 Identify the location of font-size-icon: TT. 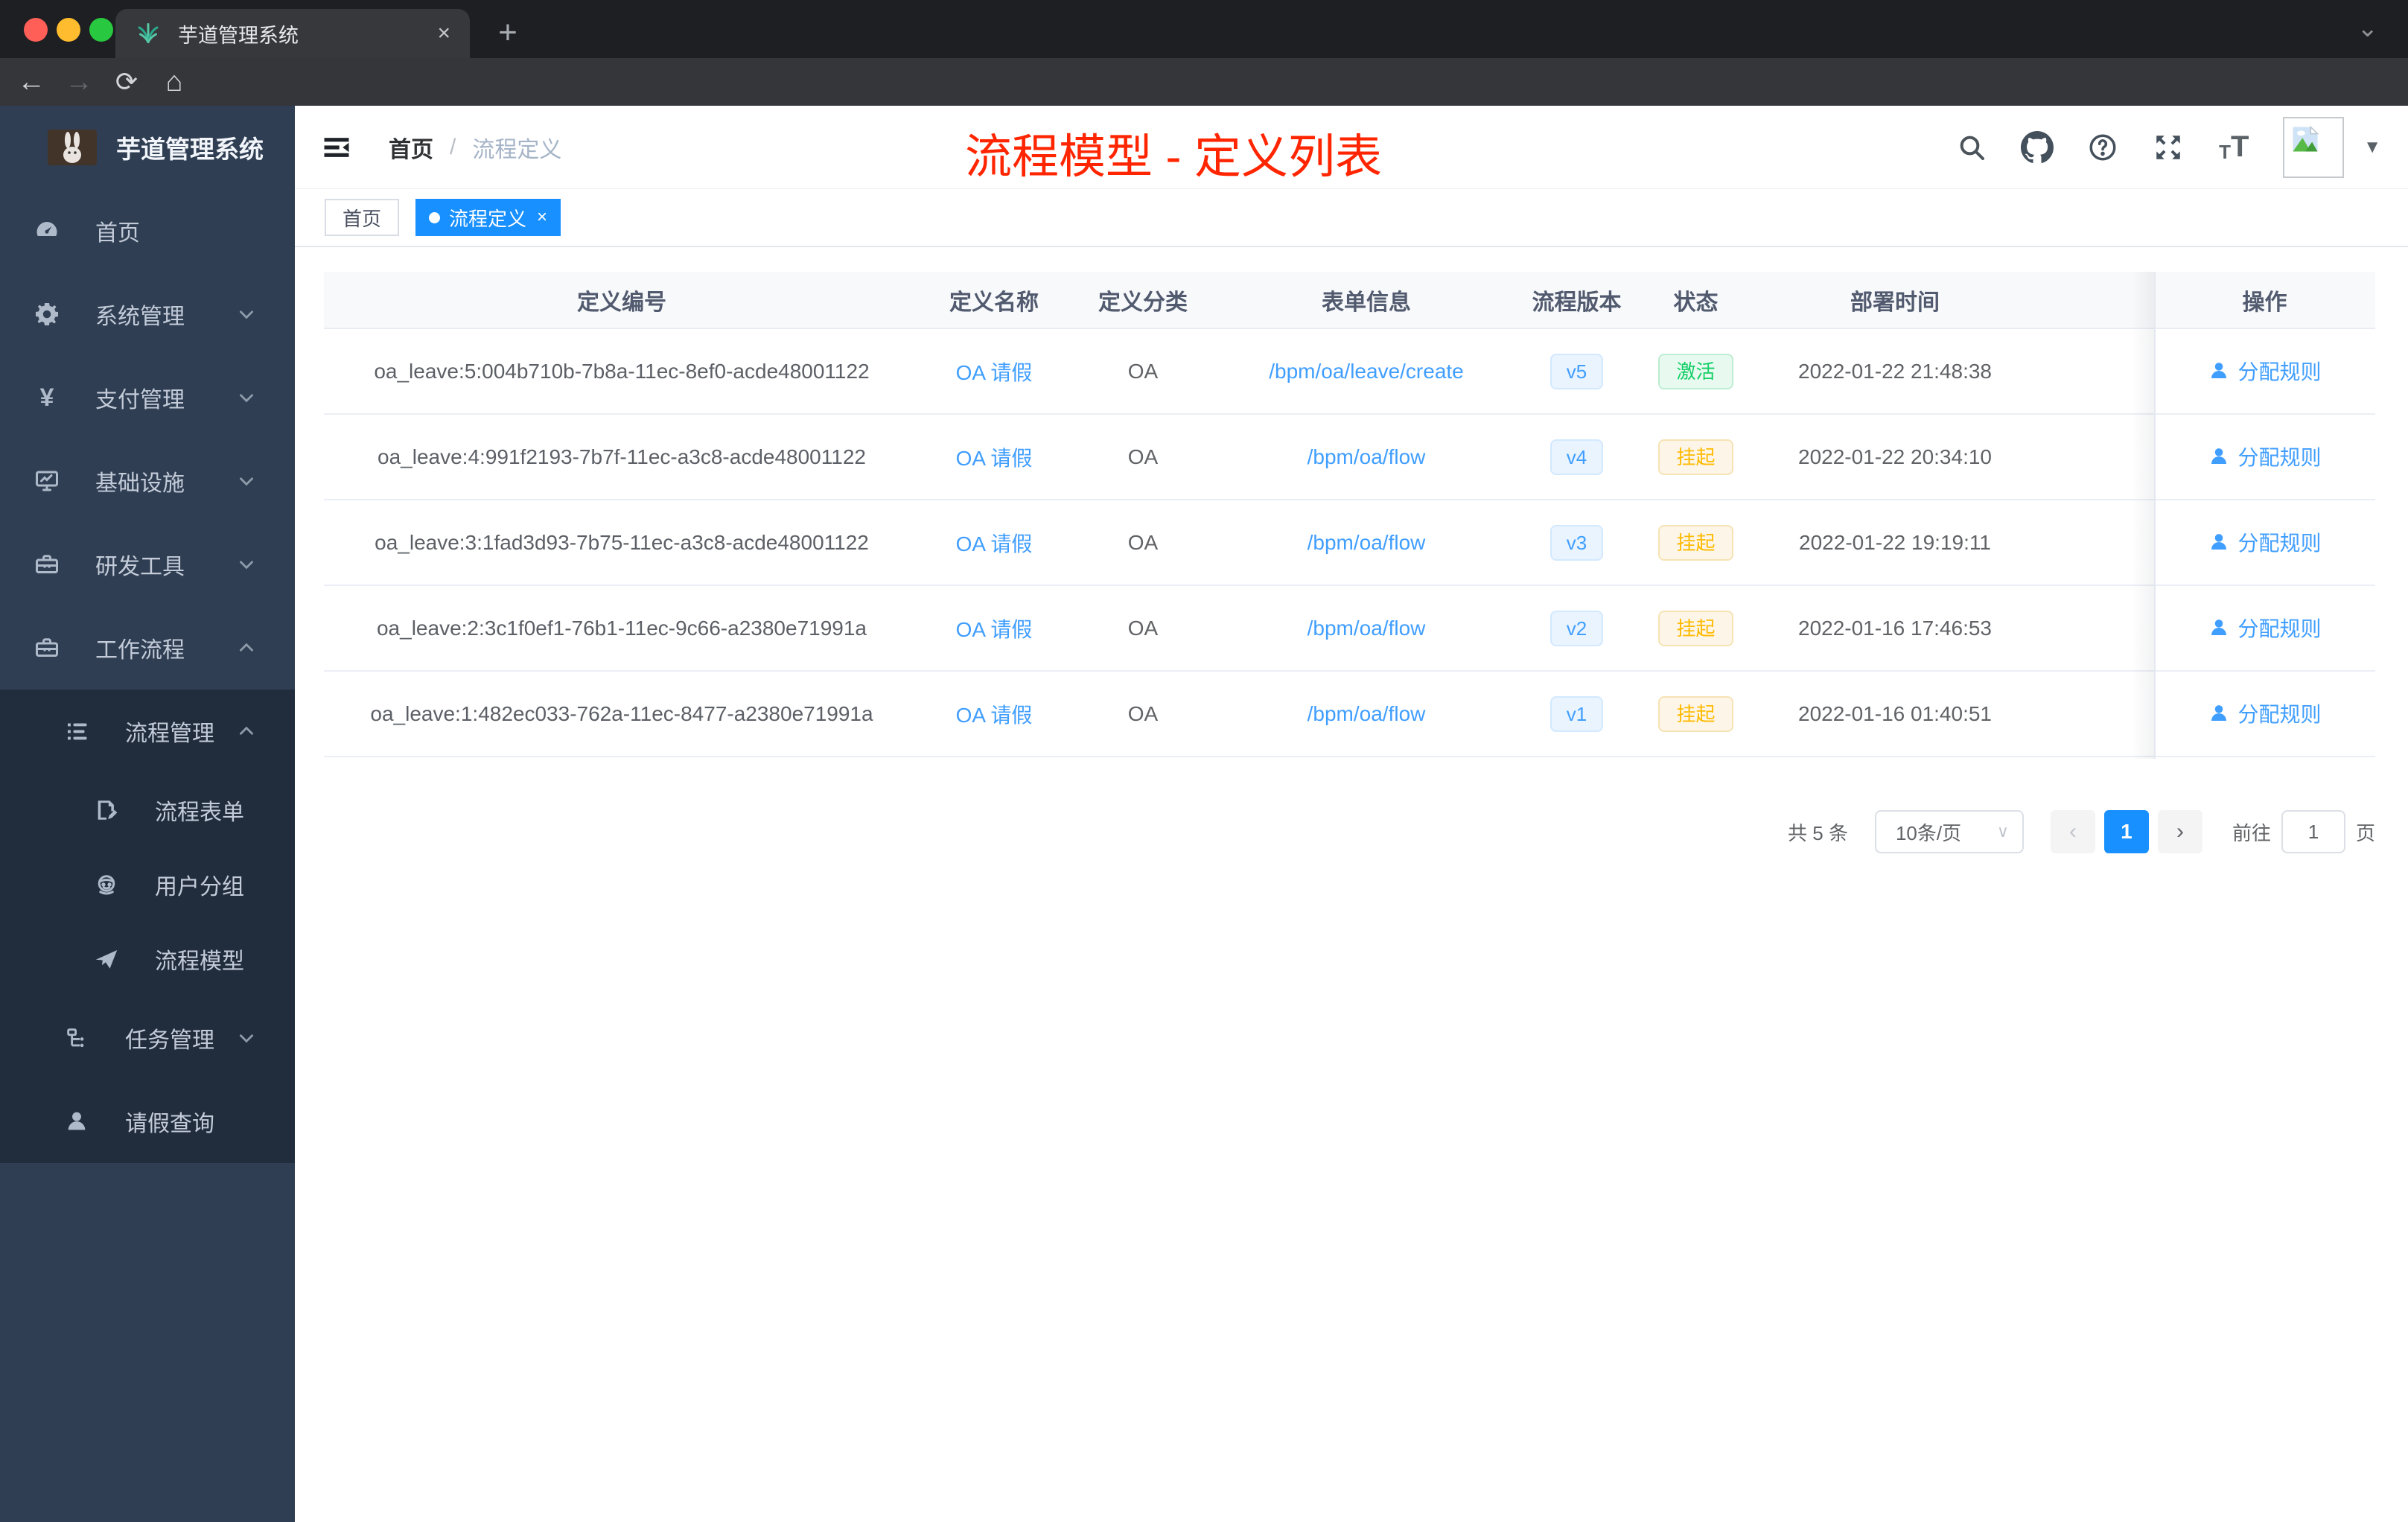
(2233, 147).